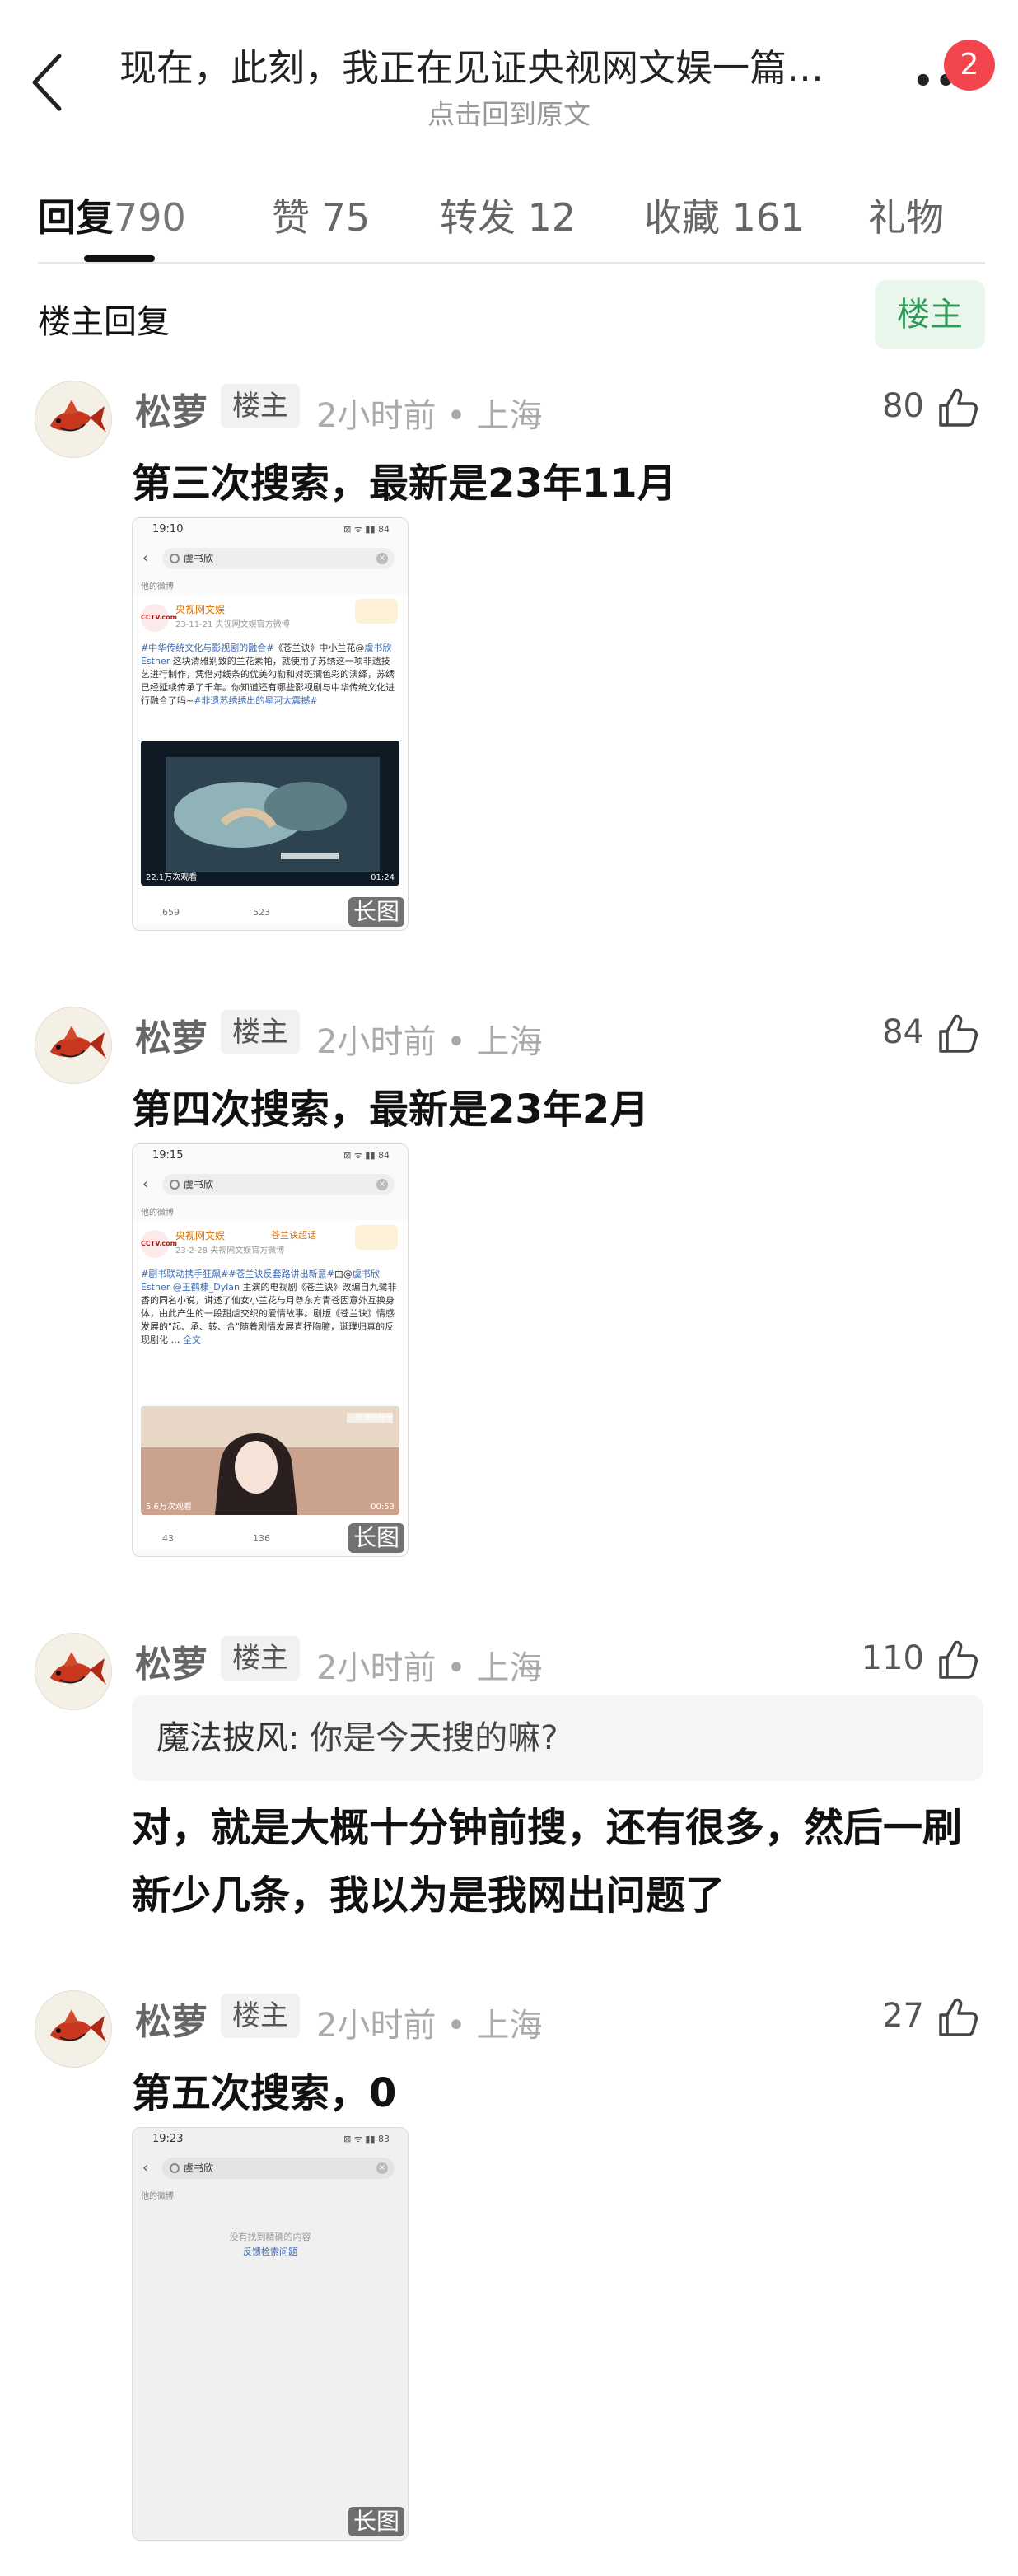 This screenshot has height=2576, width=1018. Describe the element at coordinates (104, 322) in the screenshot. I see `section-title: 楼主回复` at that location.